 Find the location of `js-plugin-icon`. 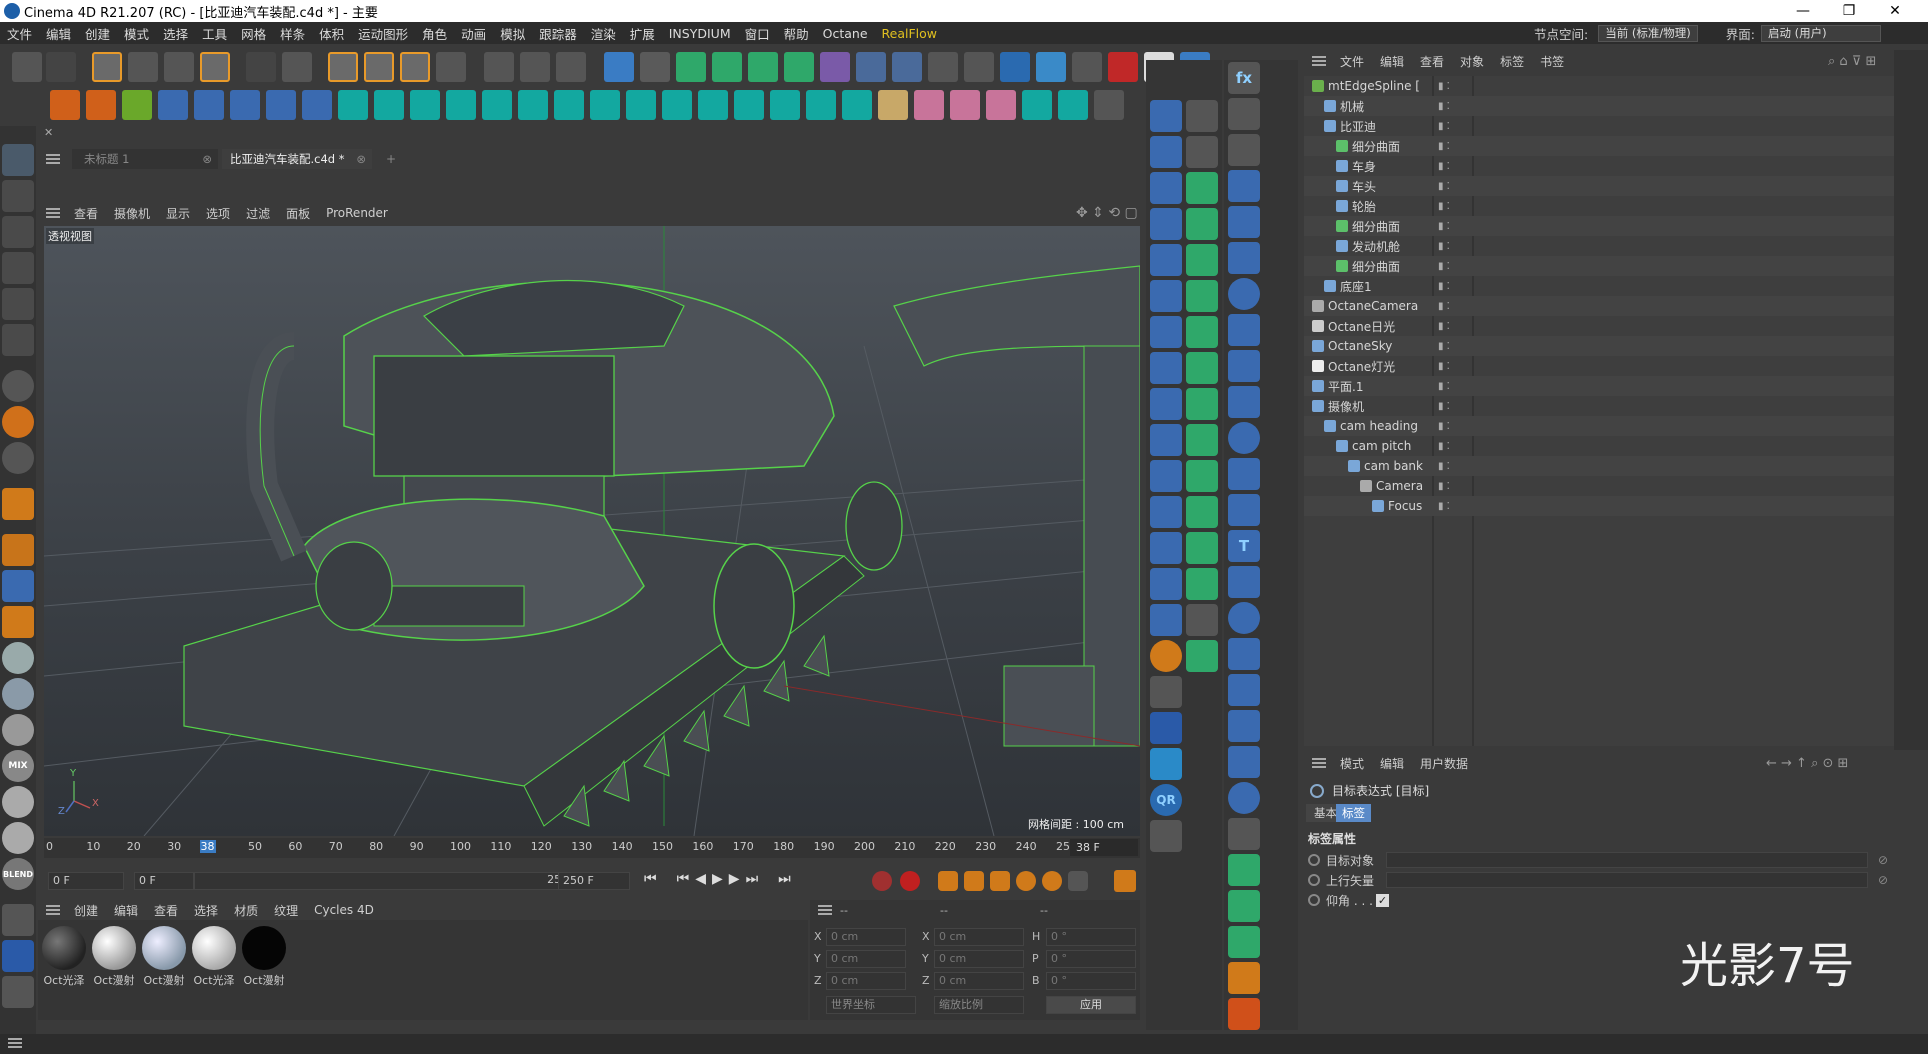

js-plugin-icon is located at coordinates (1166, 764).